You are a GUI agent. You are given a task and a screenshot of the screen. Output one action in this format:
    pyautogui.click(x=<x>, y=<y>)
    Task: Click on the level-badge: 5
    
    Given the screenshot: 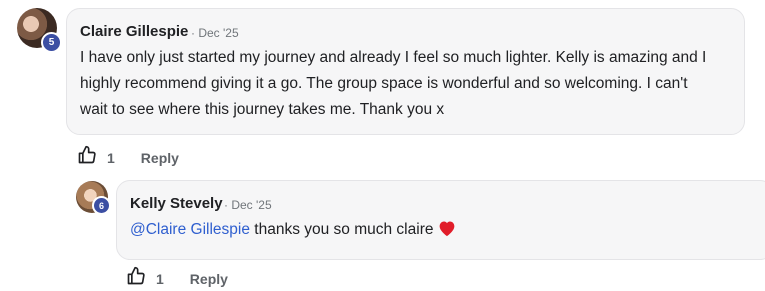 What is the action you would take?
    pyautogui.click(x=51, y=42)
    